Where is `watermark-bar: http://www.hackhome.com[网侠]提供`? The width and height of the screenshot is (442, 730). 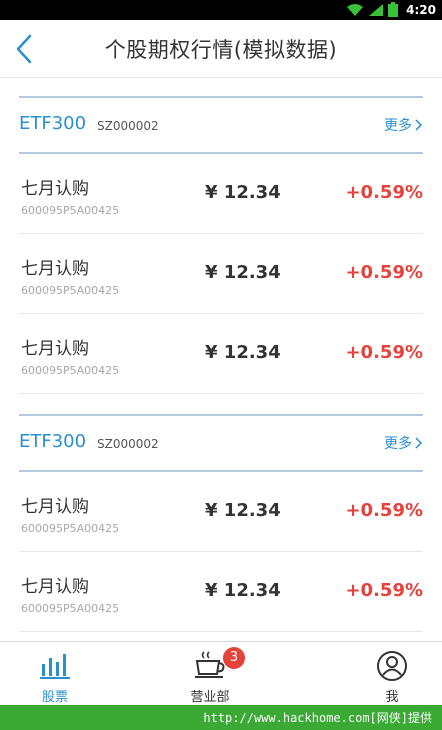 watermark-bar: http://www.hackhome.com[网侠]提供 is located at coordinates (221, 717).